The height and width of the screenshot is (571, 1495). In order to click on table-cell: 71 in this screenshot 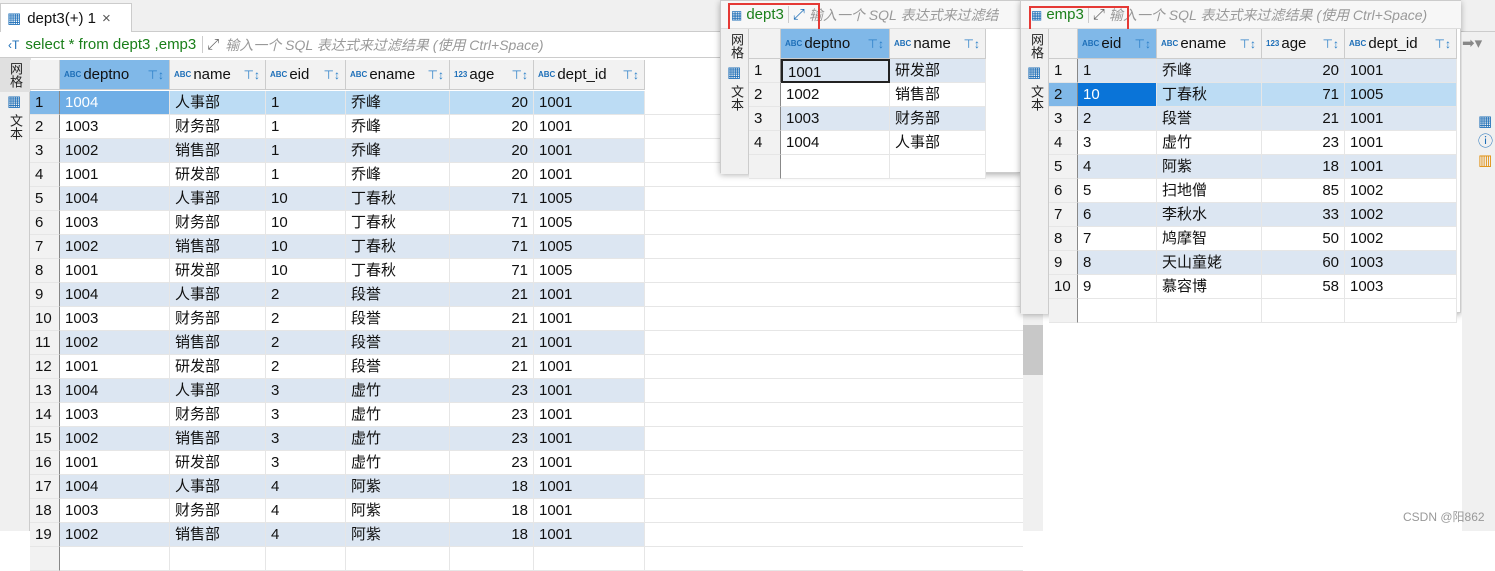, I will do `click(492, 199)`.